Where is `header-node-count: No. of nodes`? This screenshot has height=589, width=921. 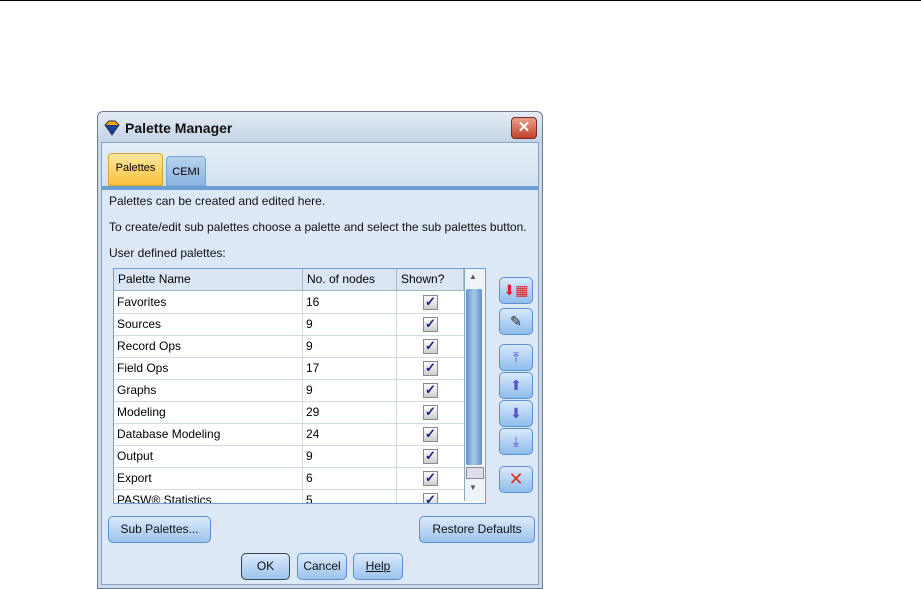 header-node-count: No. of nodes is located at coordinates (350, 279).